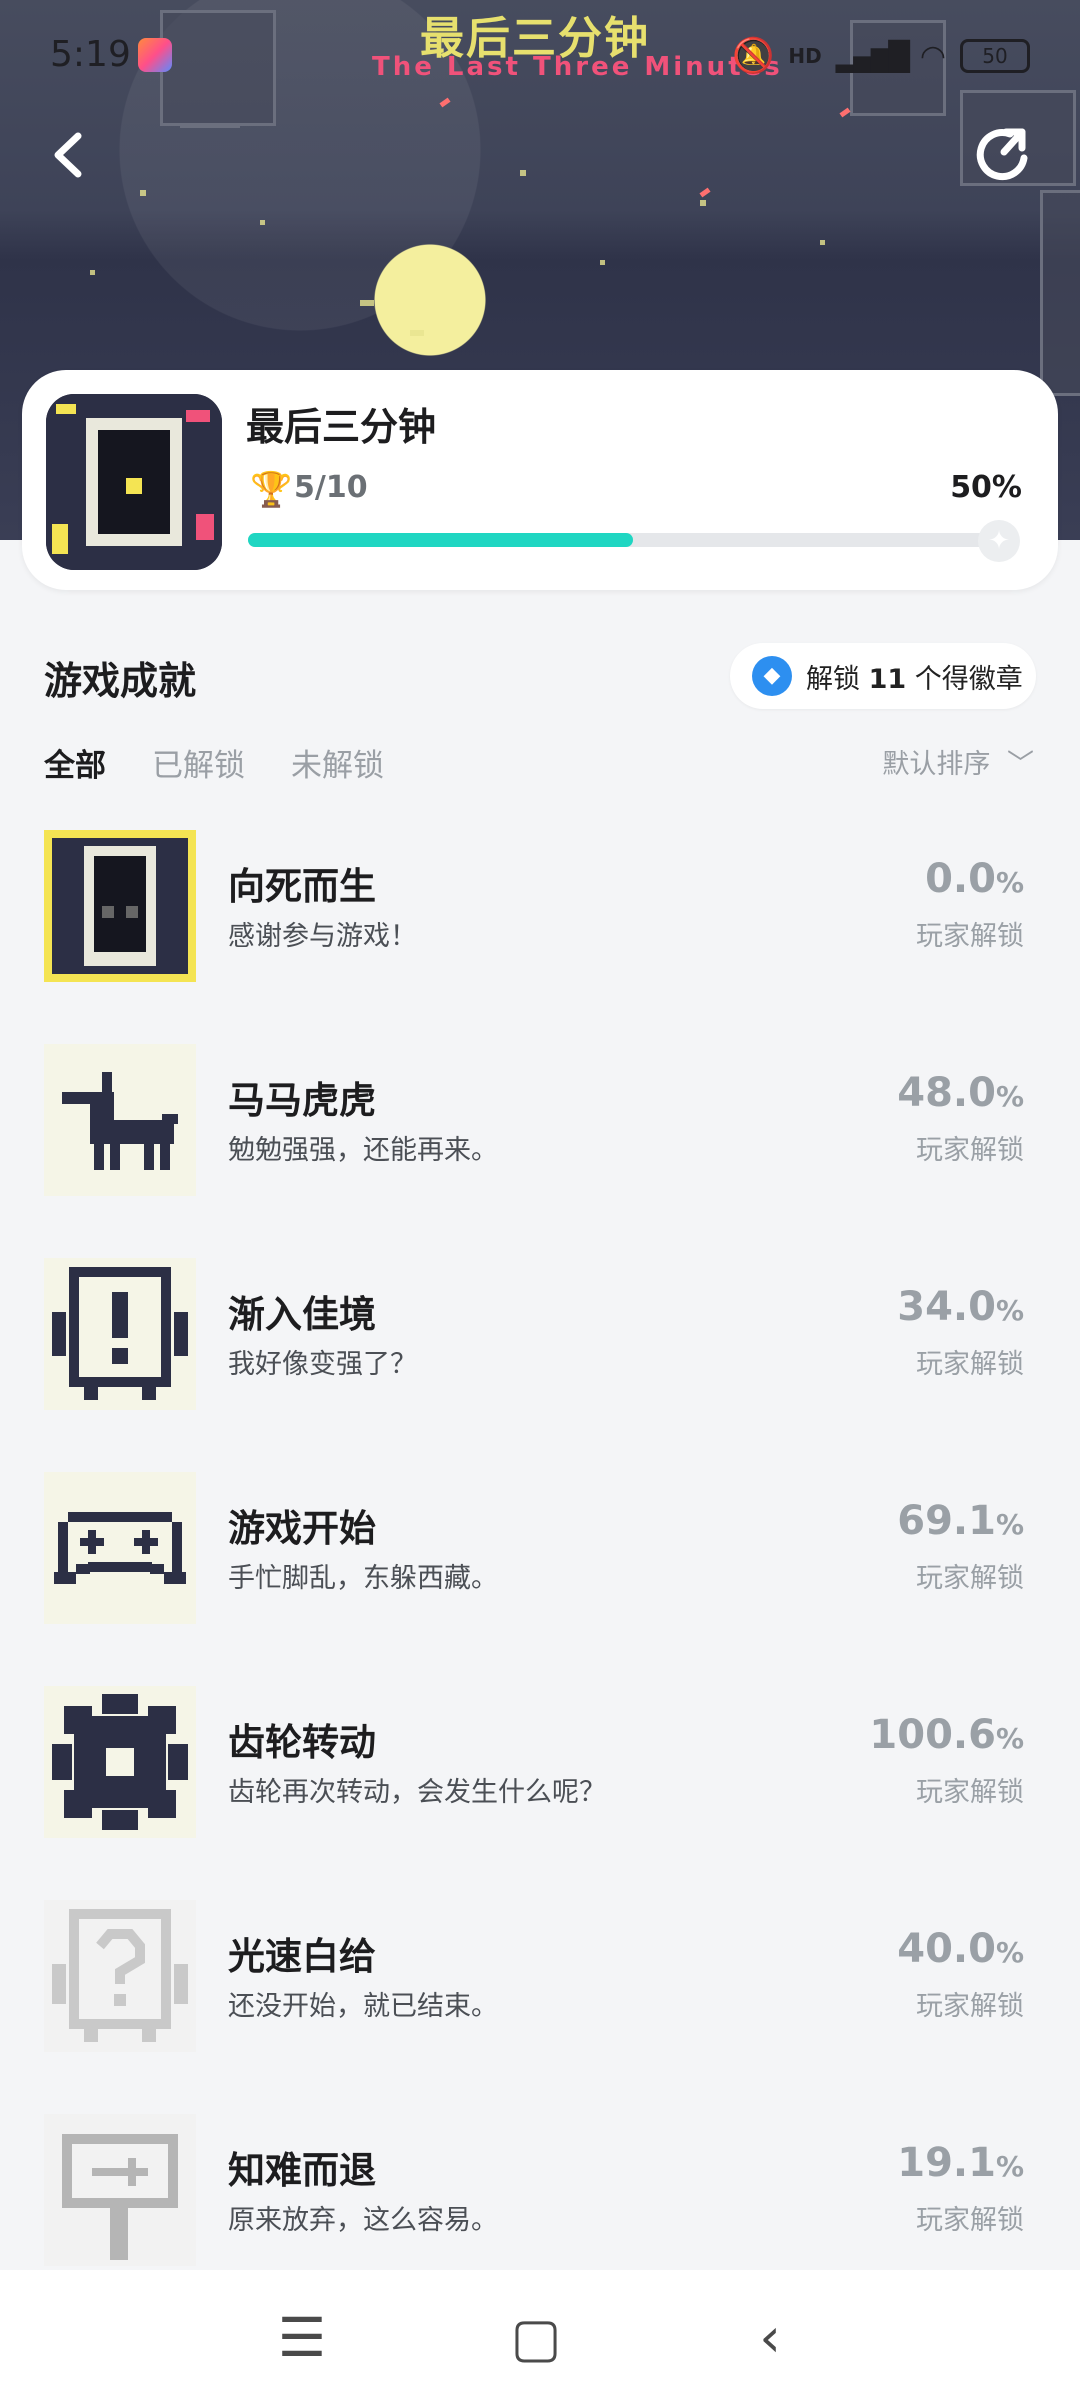  Describe the element at coordinates (363, 1150) in the screenshot. I see `achievement-desc: 勉勉强强，还能再来。` at that location.